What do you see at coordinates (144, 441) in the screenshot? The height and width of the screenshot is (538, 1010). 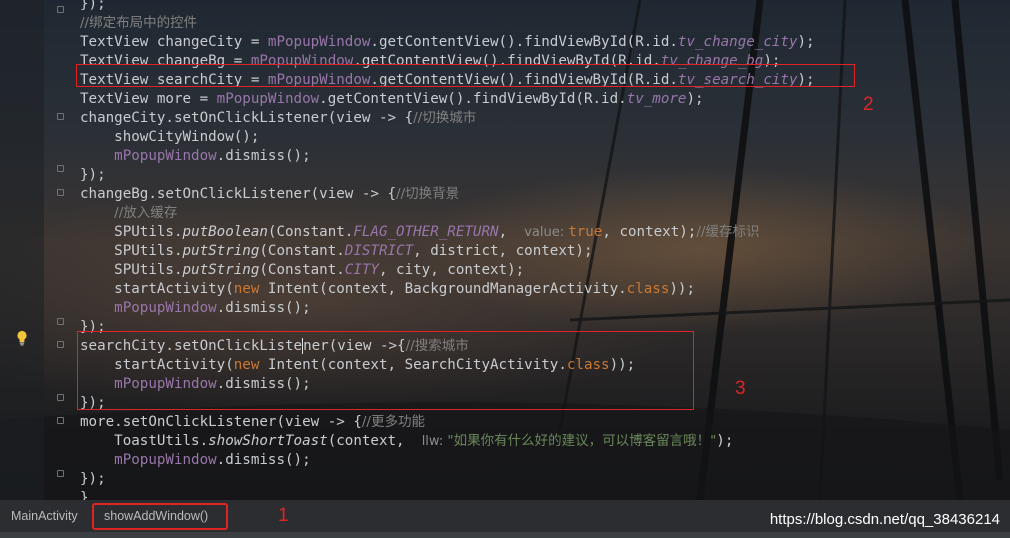 I see `code-token: ToastUtils.` at bounding box center [144, 441].